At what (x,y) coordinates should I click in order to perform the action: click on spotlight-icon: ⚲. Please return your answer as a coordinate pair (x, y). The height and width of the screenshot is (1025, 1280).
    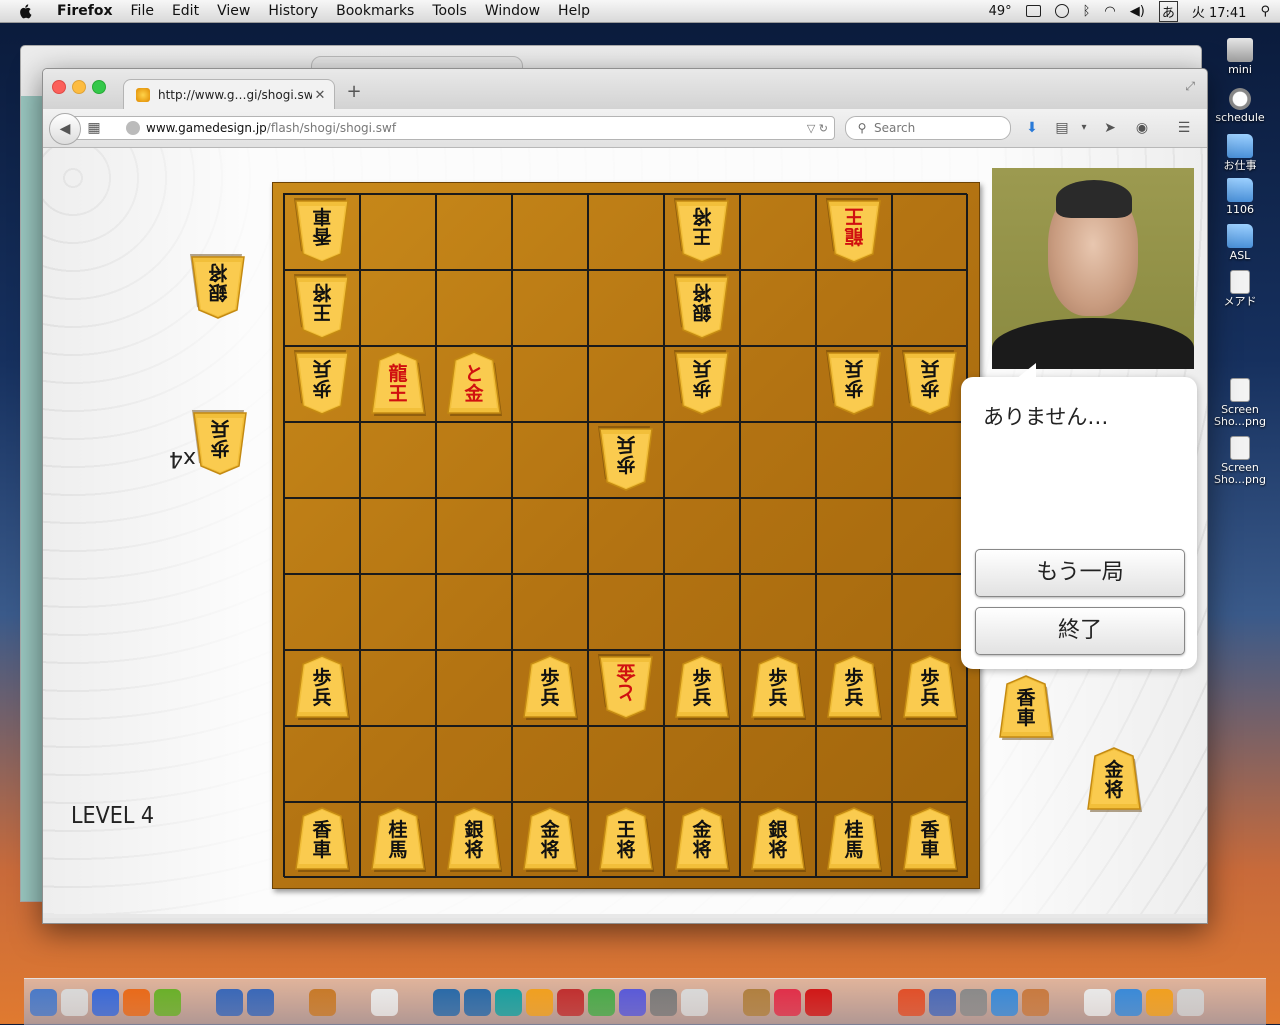
    Looking at the image, I should click on (1265, 11).